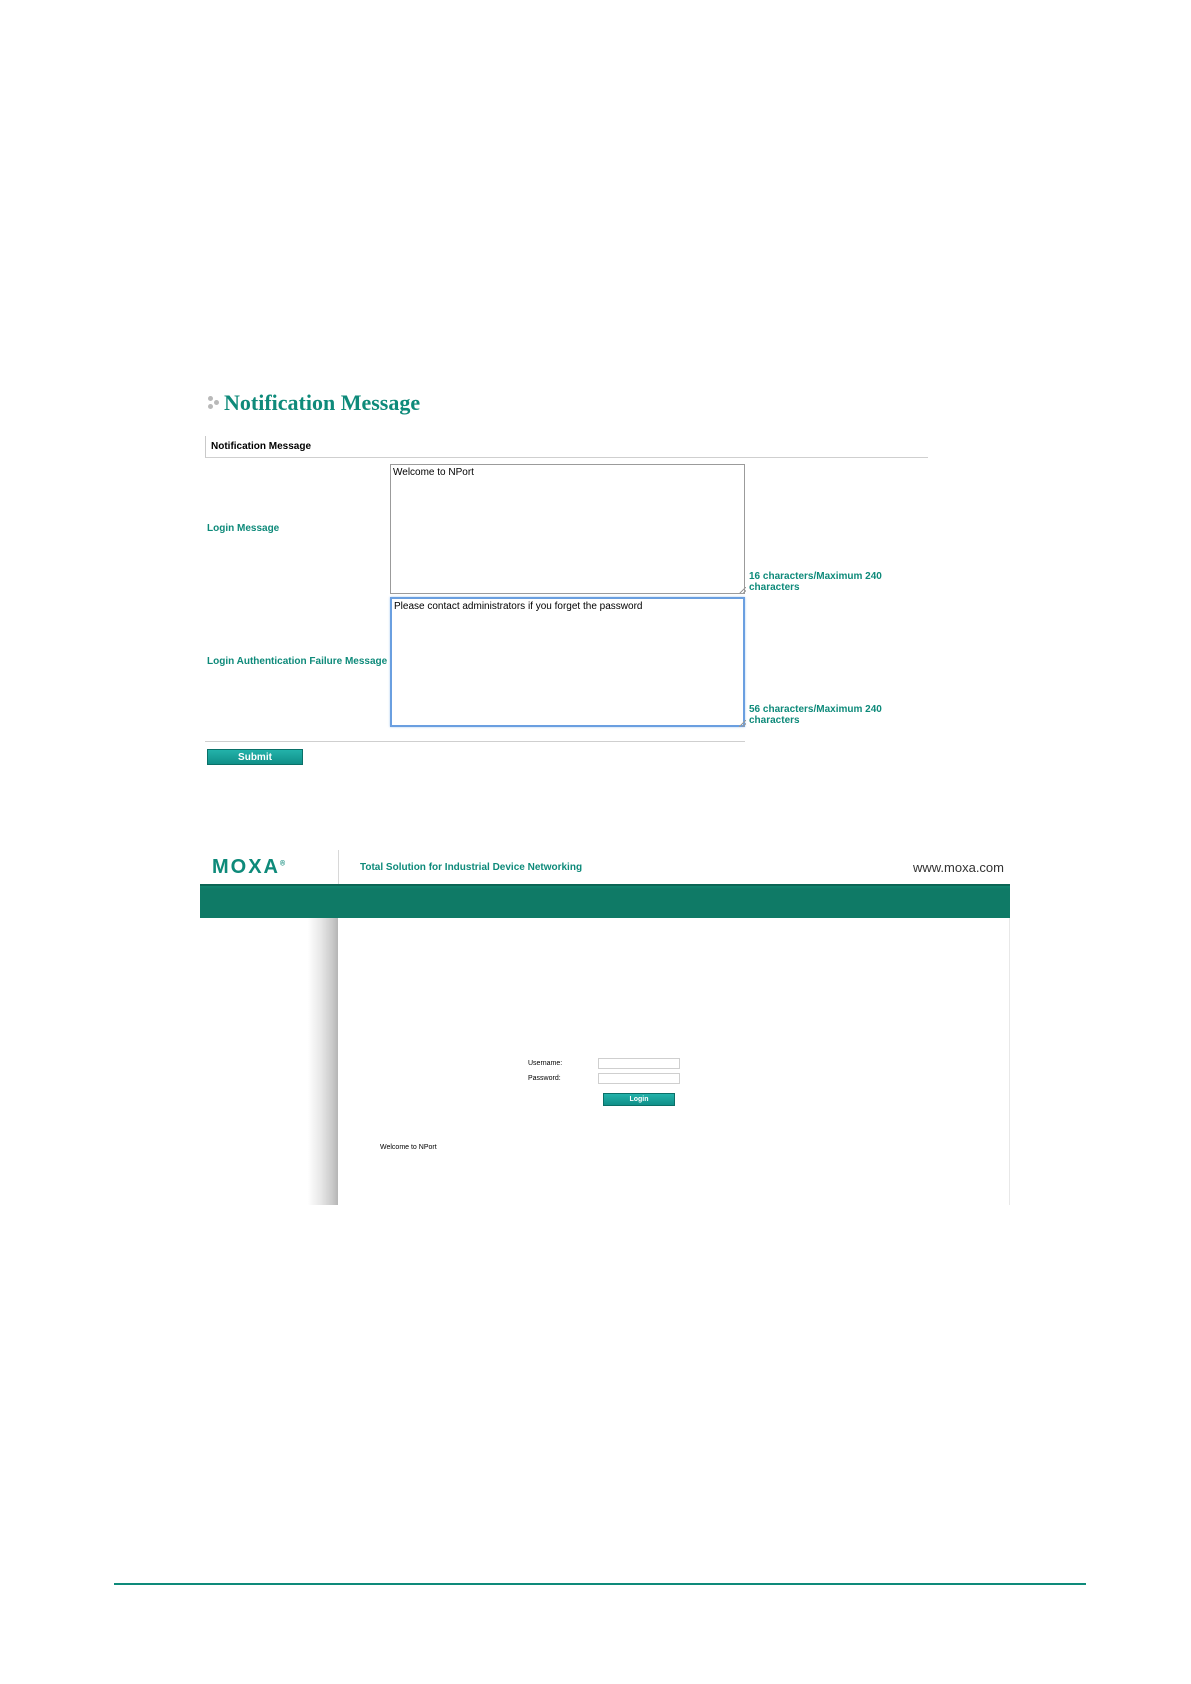  What do you see at coordinates (566, 447) in the screenshot?
I see `section-header: Notification Message` at bounding box center [566, 447].